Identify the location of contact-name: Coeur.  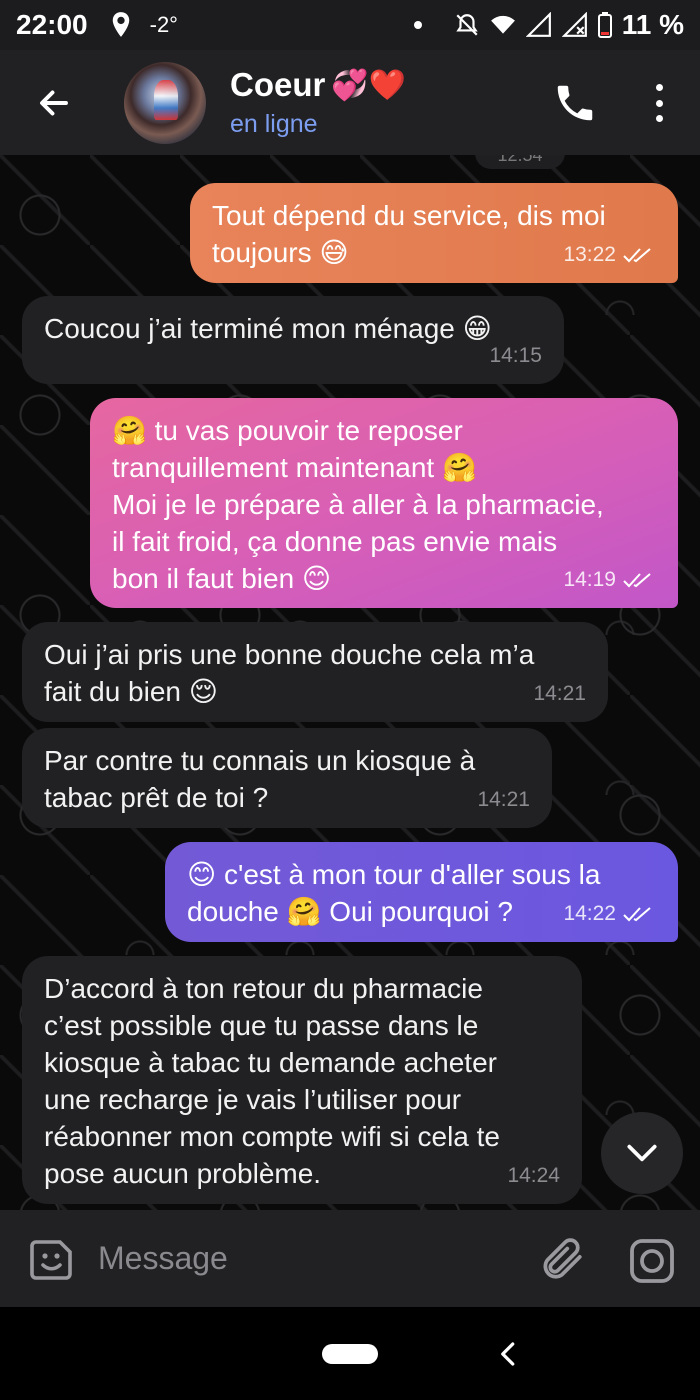
(278, 84).